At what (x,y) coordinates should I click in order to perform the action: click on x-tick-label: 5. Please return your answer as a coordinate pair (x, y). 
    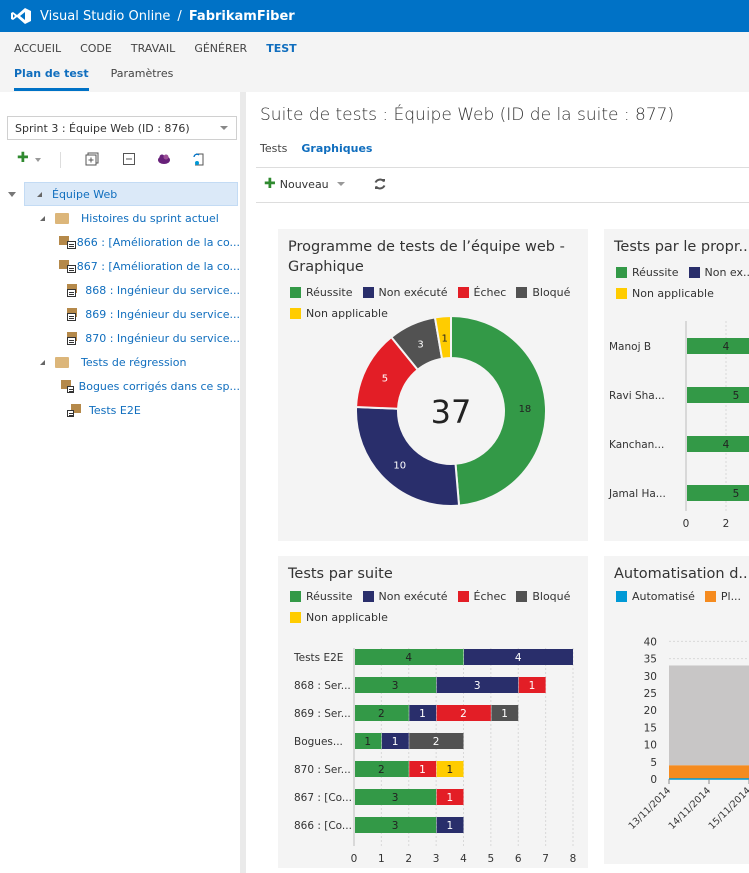
    Looking at the image, I should click on (491, 859).